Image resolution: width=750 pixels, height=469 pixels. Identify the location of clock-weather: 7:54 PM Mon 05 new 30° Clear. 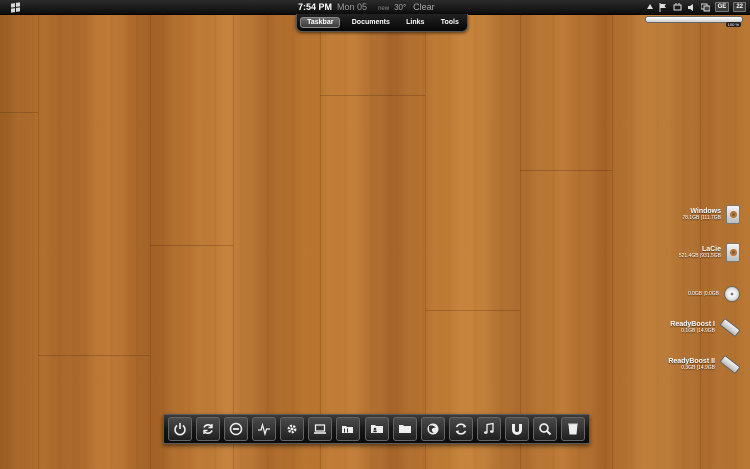
(366, 7).